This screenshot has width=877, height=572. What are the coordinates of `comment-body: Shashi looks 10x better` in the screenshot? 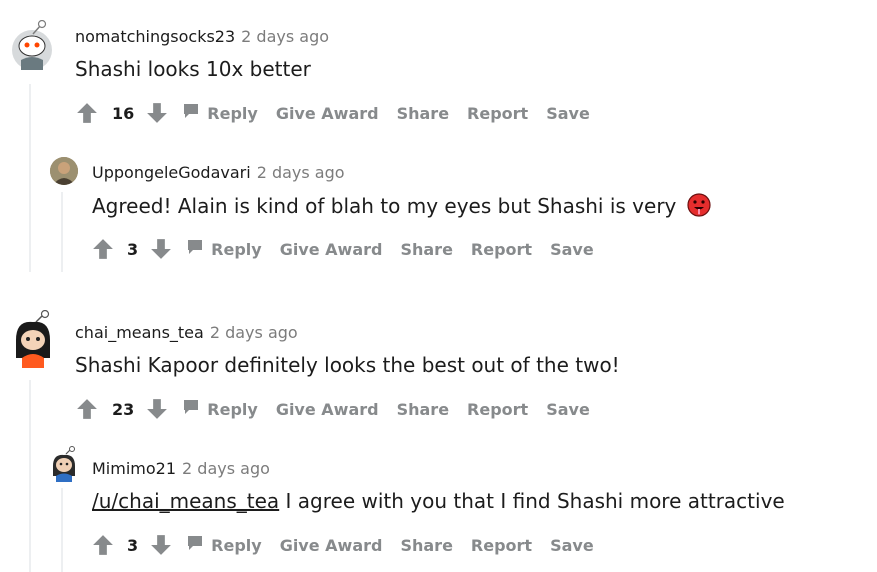 It's located at (193, 69).